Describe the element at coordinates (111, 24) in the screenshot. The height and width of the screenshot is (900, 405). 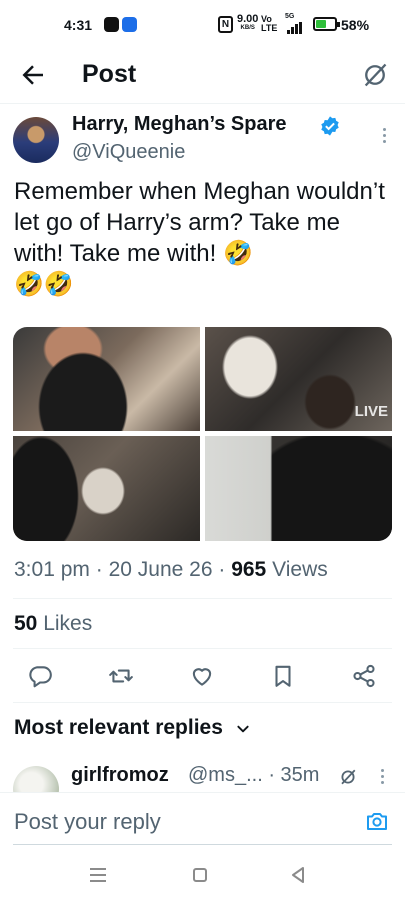
I see `notification-icon` at that location.